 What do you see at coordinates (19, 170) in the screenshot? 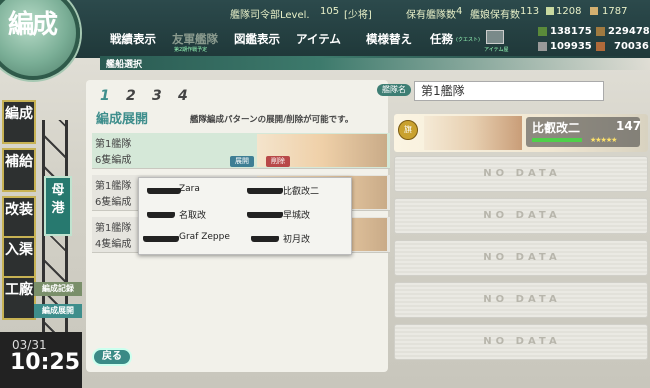
I see `sidebar-item-hokyu: 補給` at bounding box center [19, 170].